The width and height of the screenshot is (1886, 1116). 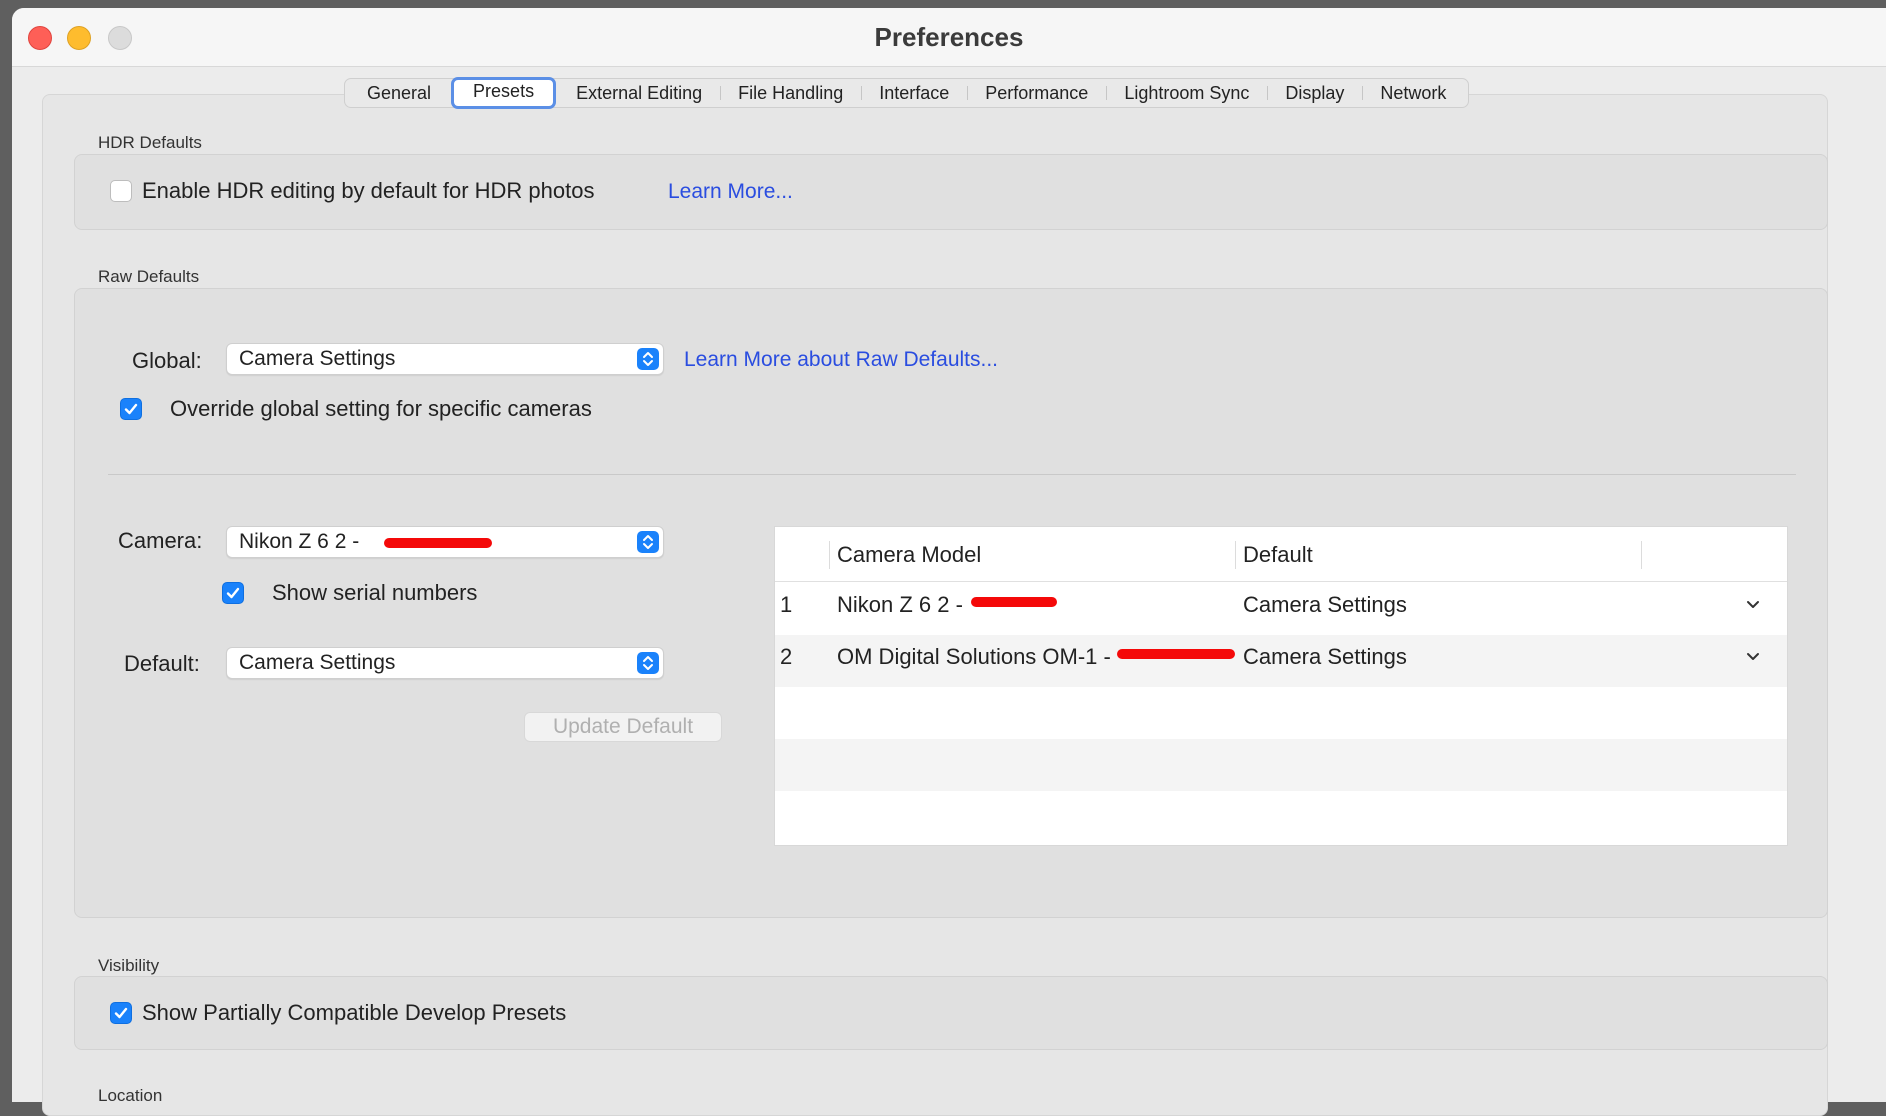 I want to click on tab-presets: Presets, so click(x=504, y=93).